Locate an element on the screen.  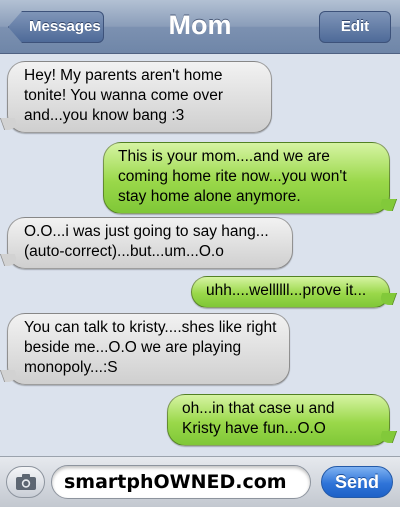
composer-bar: smartphOWNED.com Send is located at coordinates (200, 481).